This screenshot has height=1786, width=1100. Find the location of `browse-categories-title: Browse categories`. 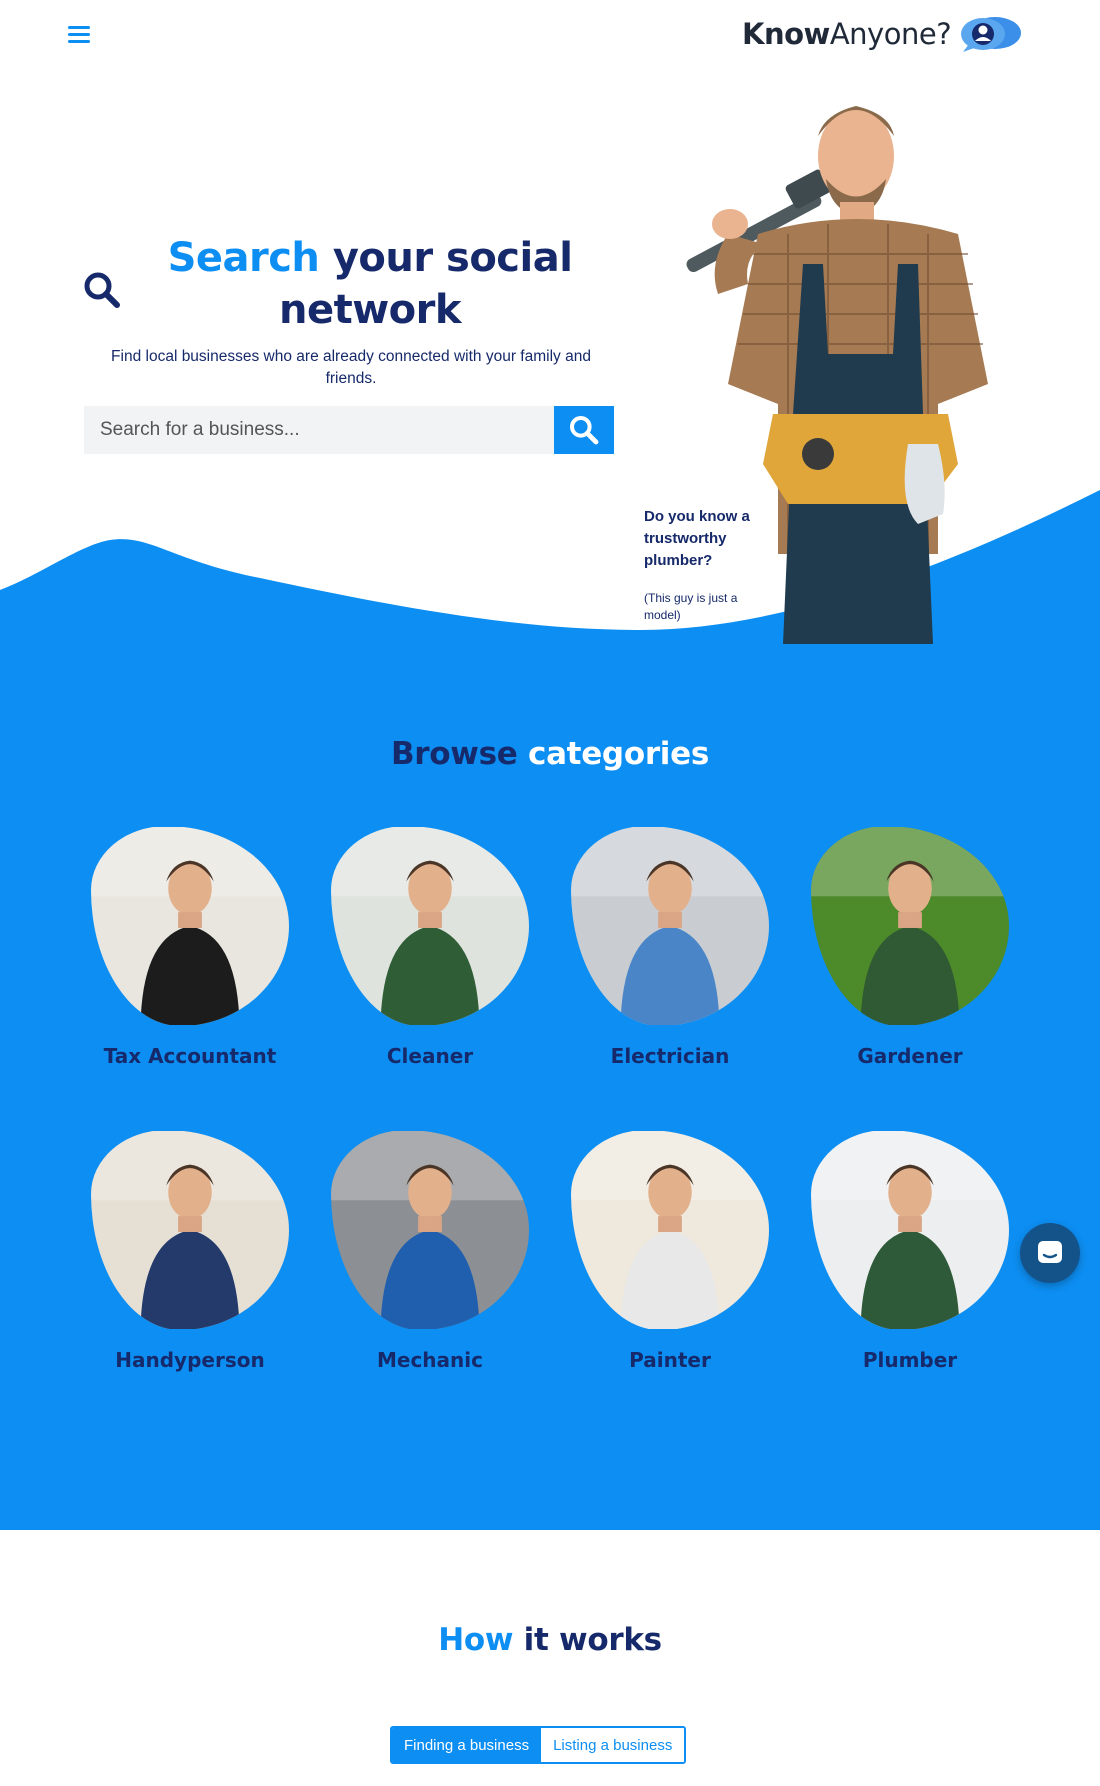

browse-categories-title: Browse categories is located at coordinates (550, 754).